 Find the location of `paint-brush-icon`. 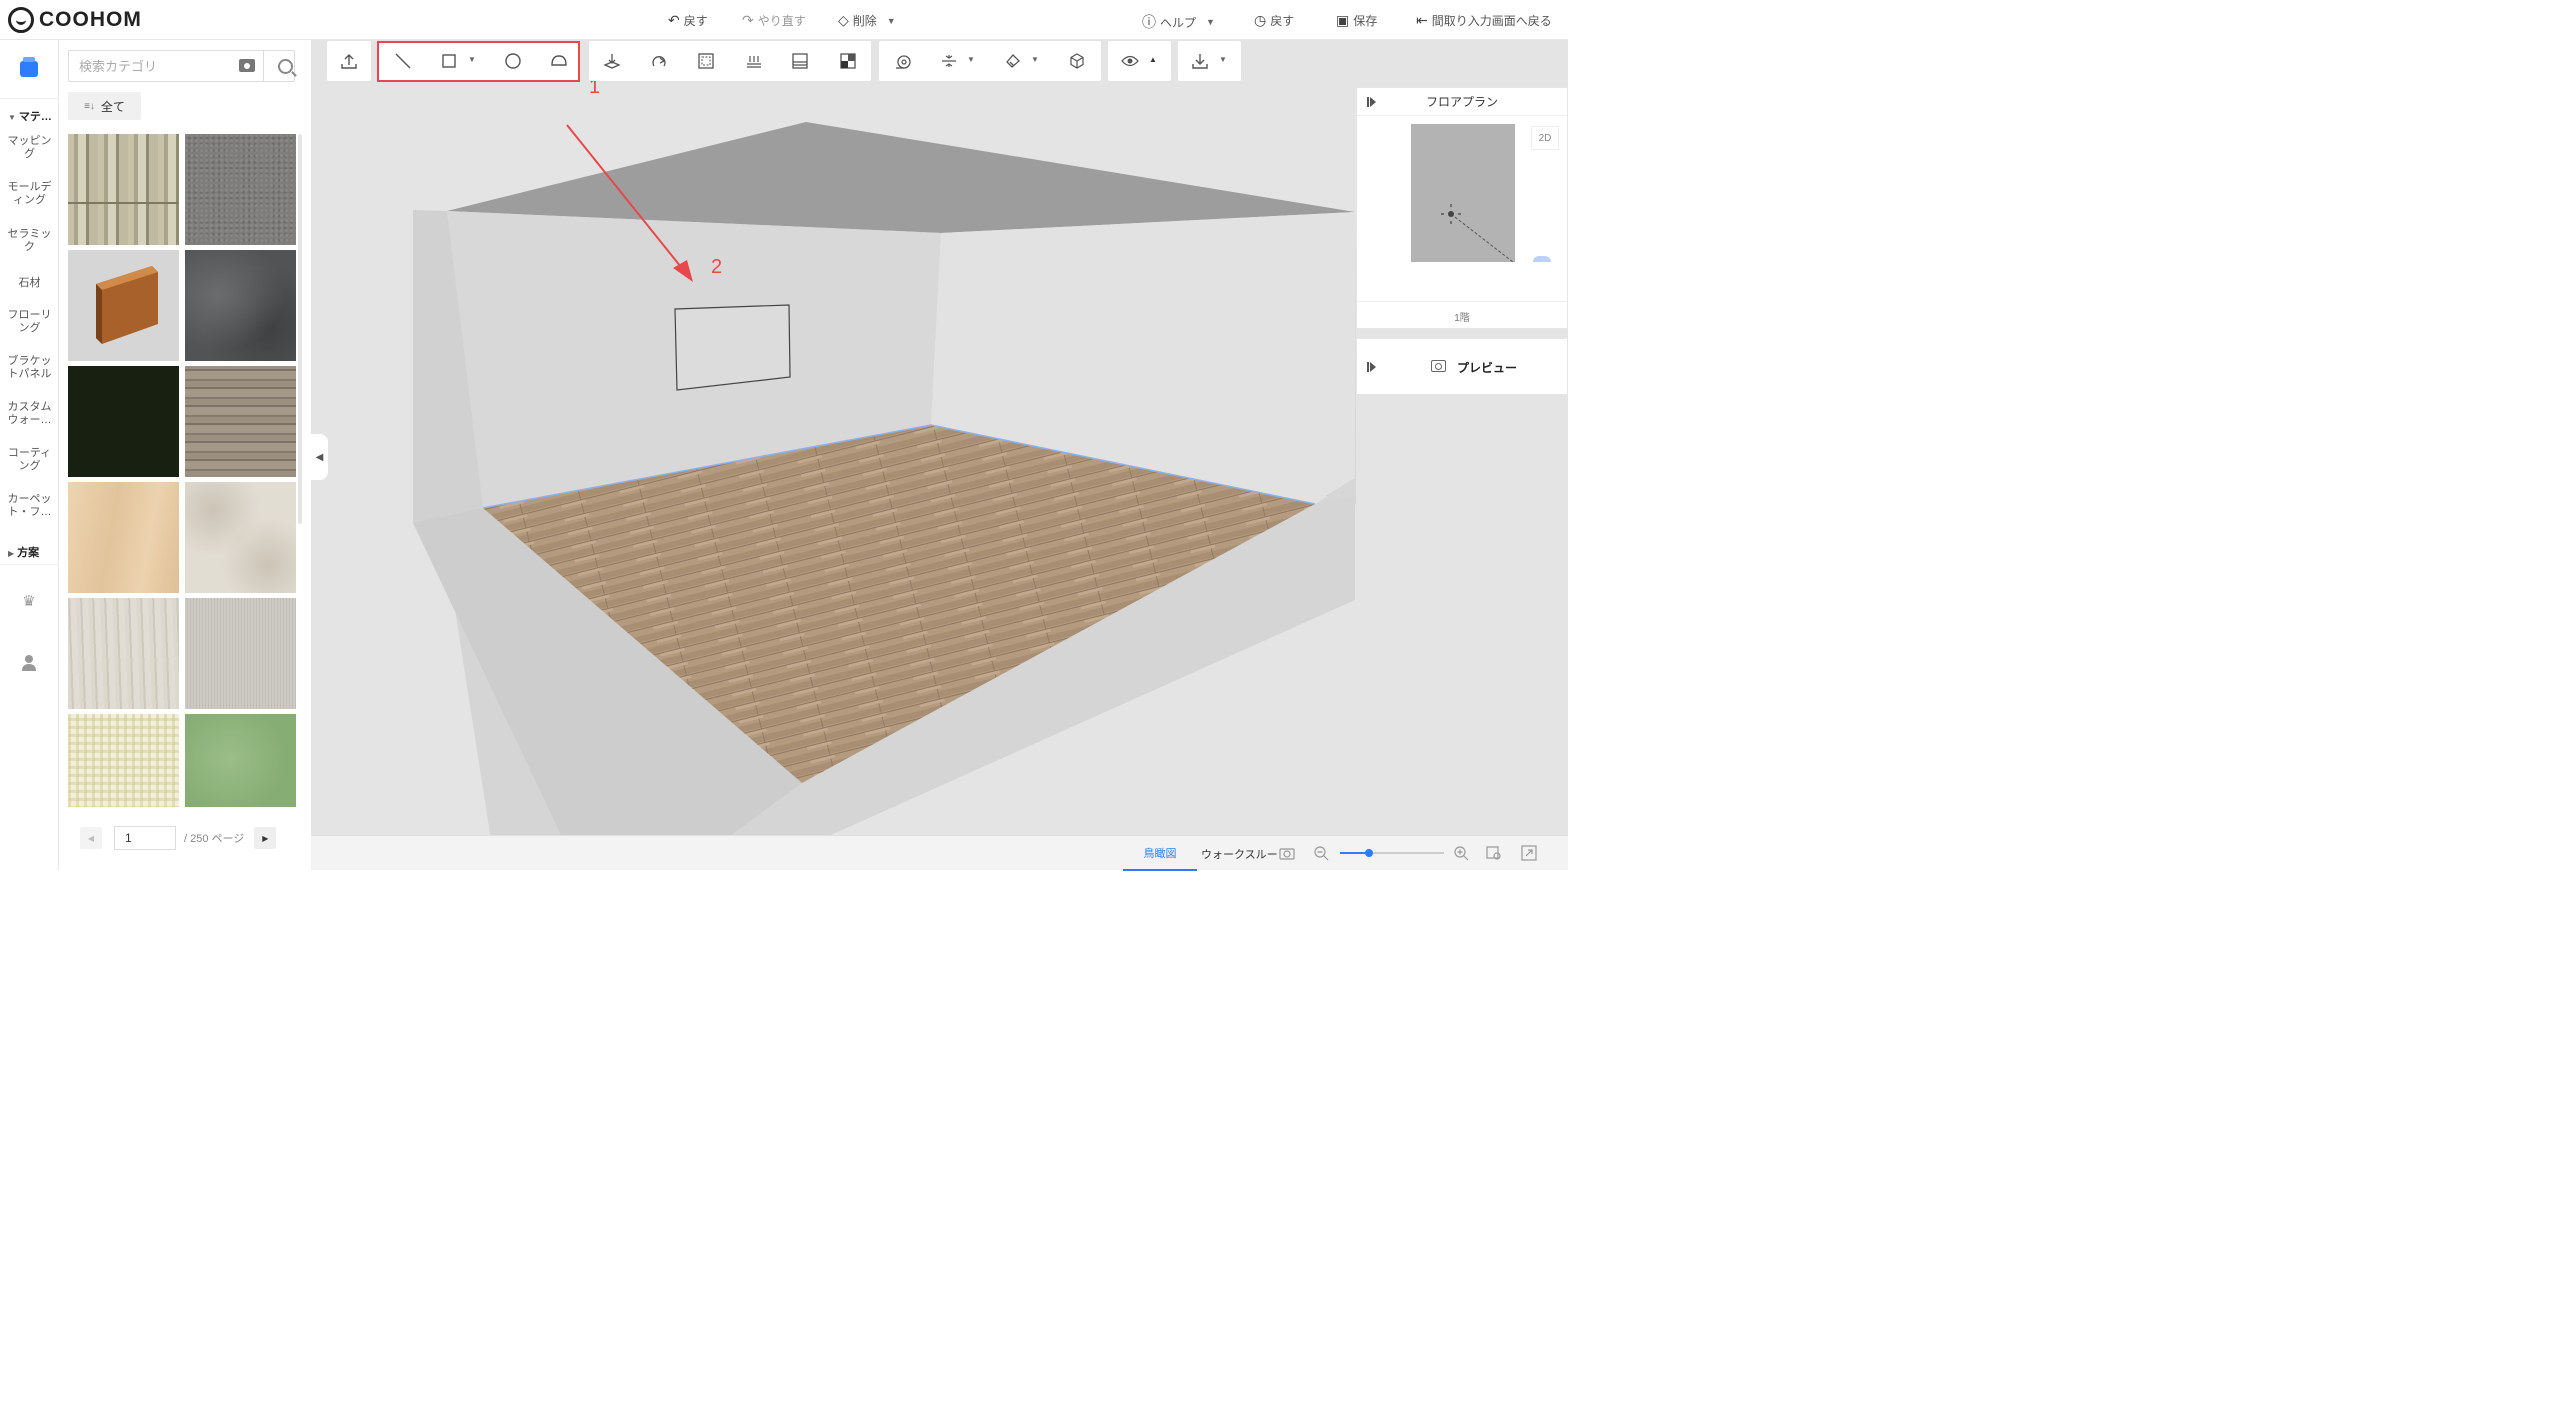

paint-brush-icon is located at coordinates (1013, 61).